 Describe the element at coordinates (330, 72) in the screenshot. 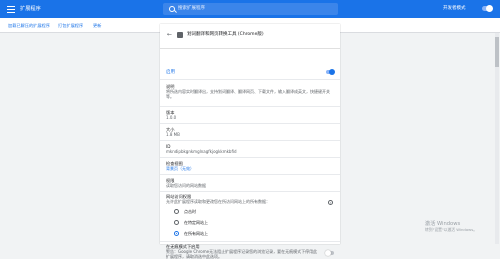

I see `enable-toggle` at that location.